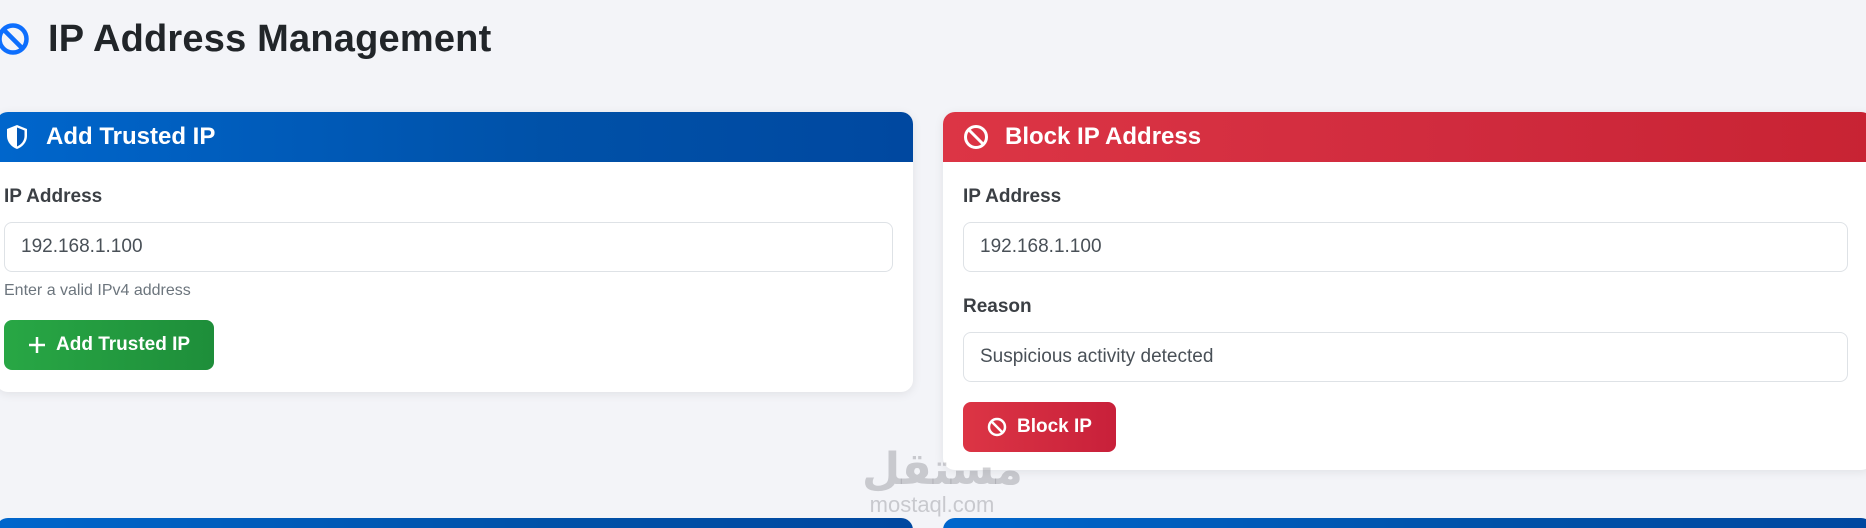 This screenshot has height=528, width=1866. What do you see at coordinates (448, 247) in the screenshot?
I see `trusted-ip-input` at bounding box center [448, 247].